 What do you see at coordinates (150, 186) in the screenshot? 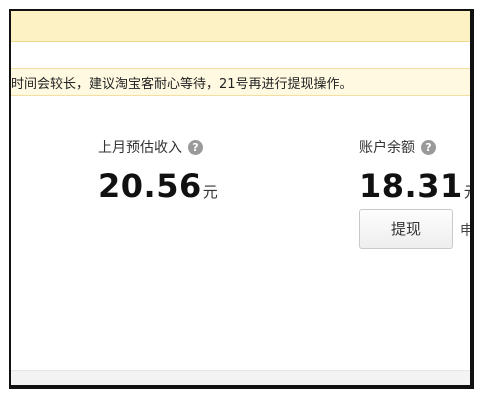
I see `last-month-amount: 20.56` at bounding box center [150, 186].